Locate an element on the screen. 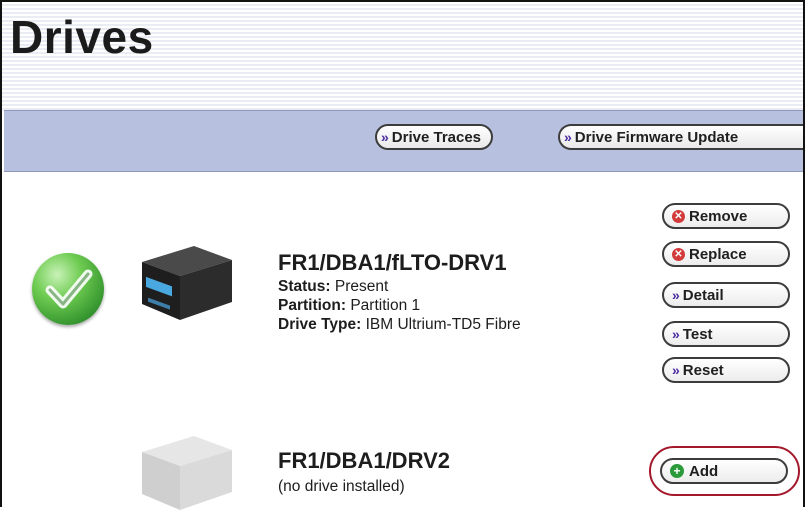 This screenshot has width=807, height=510. drive-traces-label: Drive Traces is located at coordinates (436, 137).